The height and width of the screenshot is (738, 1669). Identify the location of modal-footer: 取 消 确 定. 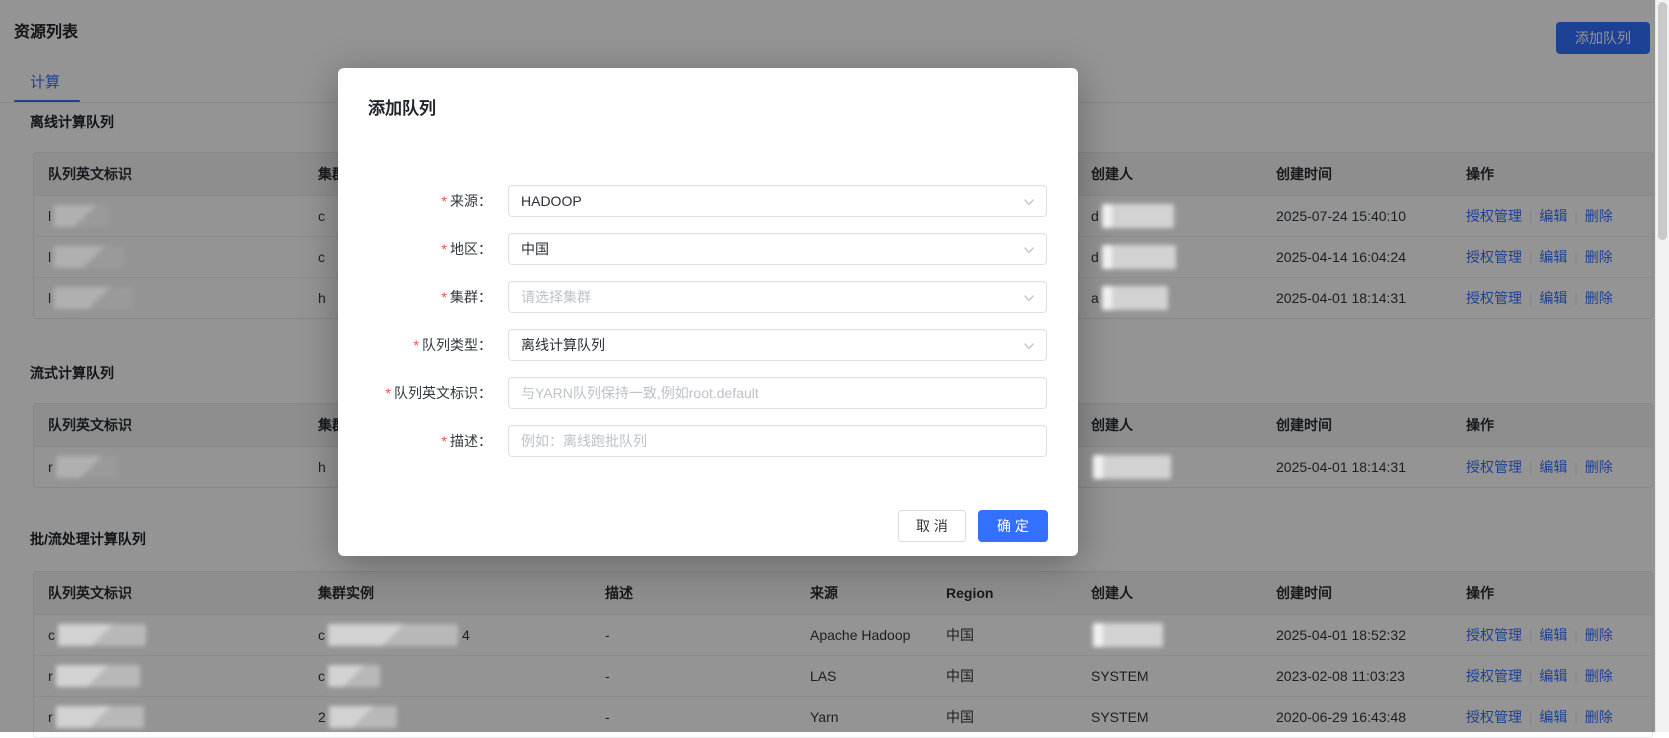
(973, 526).